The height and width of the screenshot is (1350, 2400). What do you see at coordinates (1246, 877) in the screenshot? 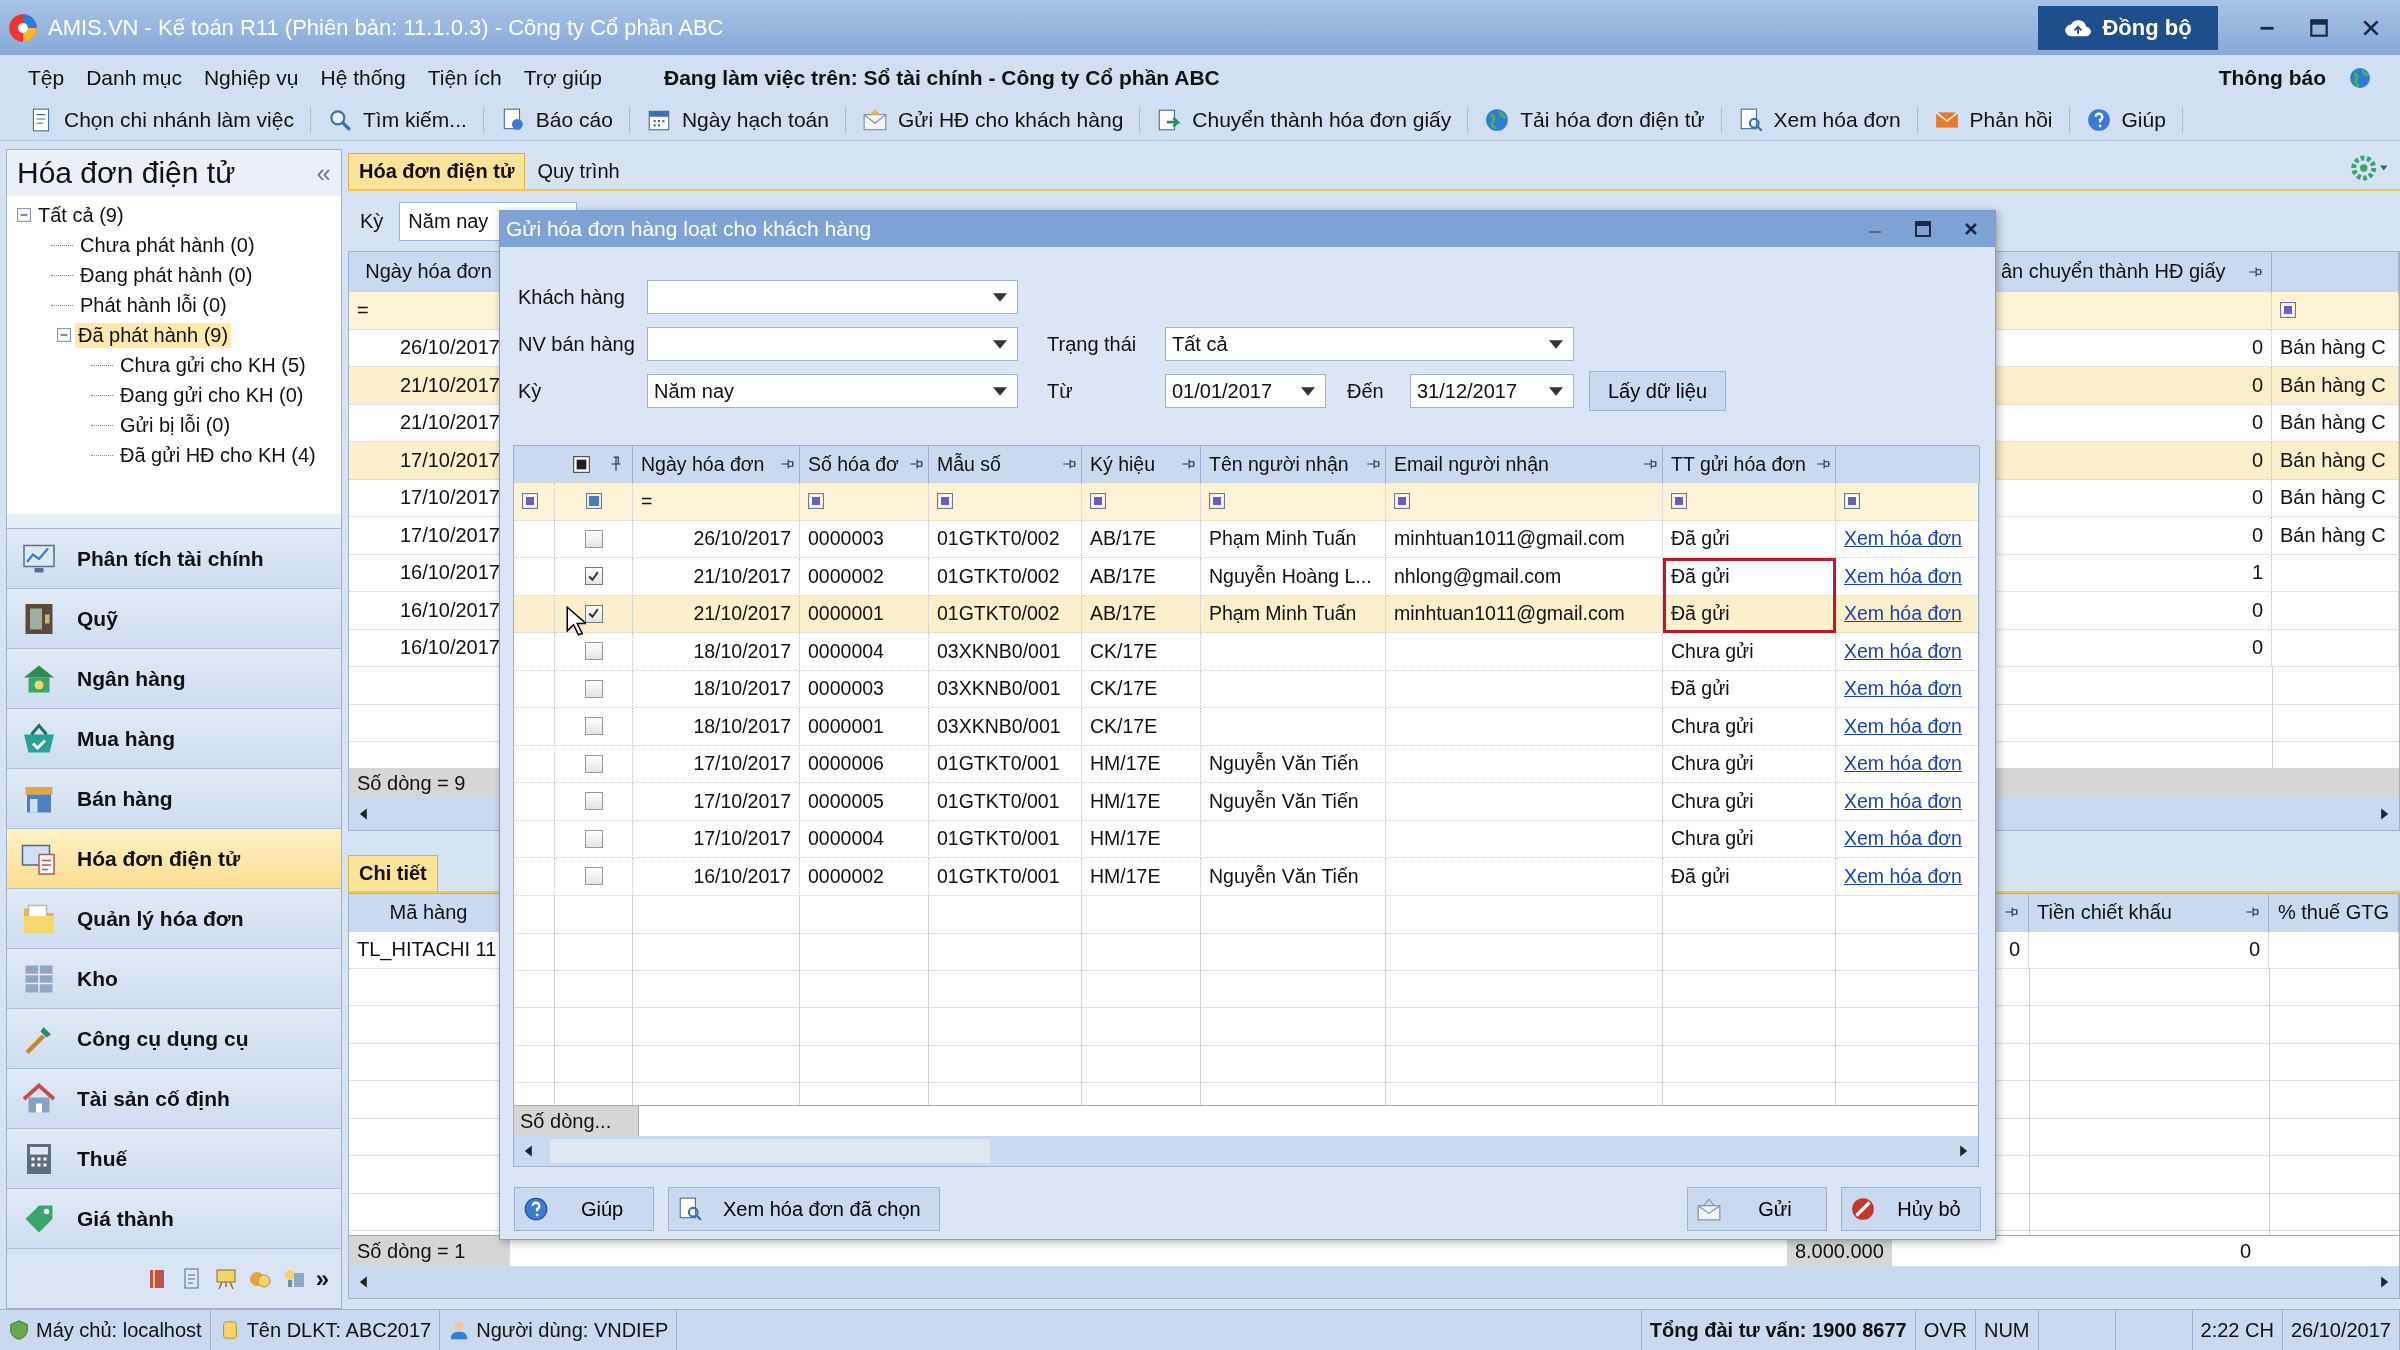
I see `invoice-row: 16/10/2017 0000002 01GTKT0/001 HM/17E Nguyễn Văn Tiến Đã gửi Xem hóa đơn` at bounding box center [1246, 877].